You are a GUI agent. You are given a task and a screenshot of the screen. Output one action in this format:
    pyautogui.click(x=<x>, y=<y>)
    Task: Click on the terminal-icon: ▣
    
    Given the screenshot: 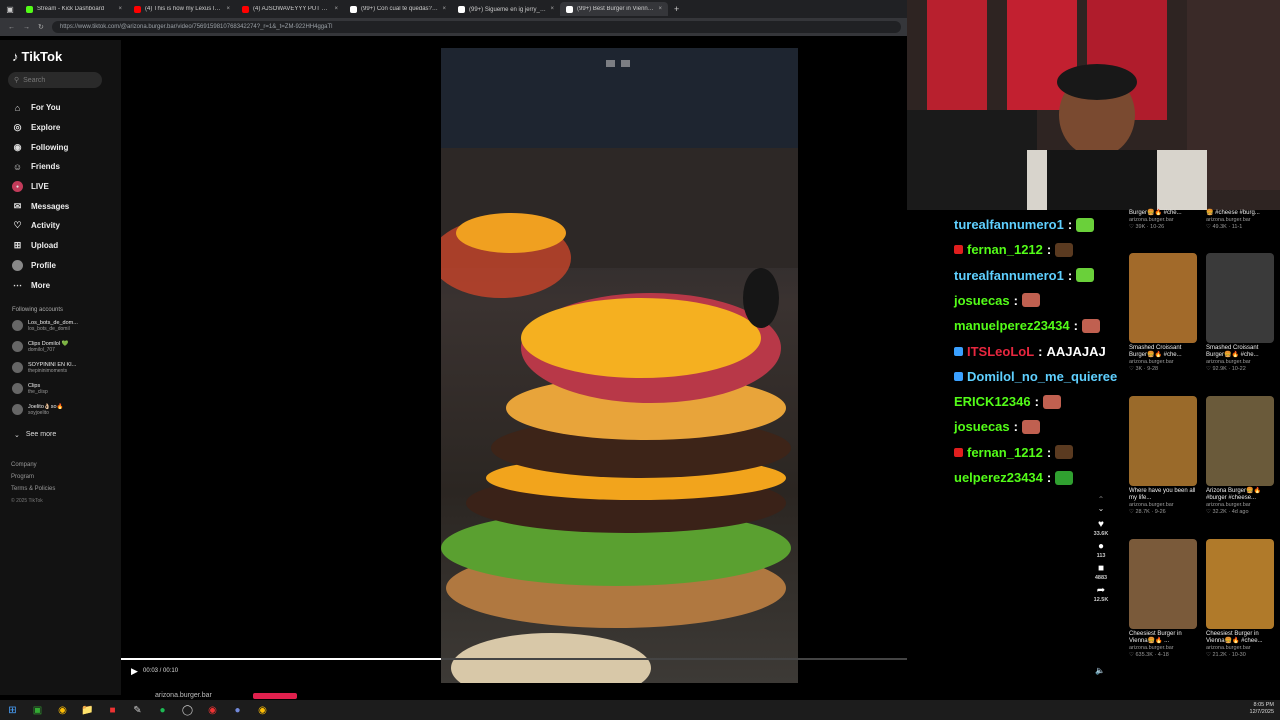 What is the action you would take?
    pyautogui.click(x=37, y=710)
    